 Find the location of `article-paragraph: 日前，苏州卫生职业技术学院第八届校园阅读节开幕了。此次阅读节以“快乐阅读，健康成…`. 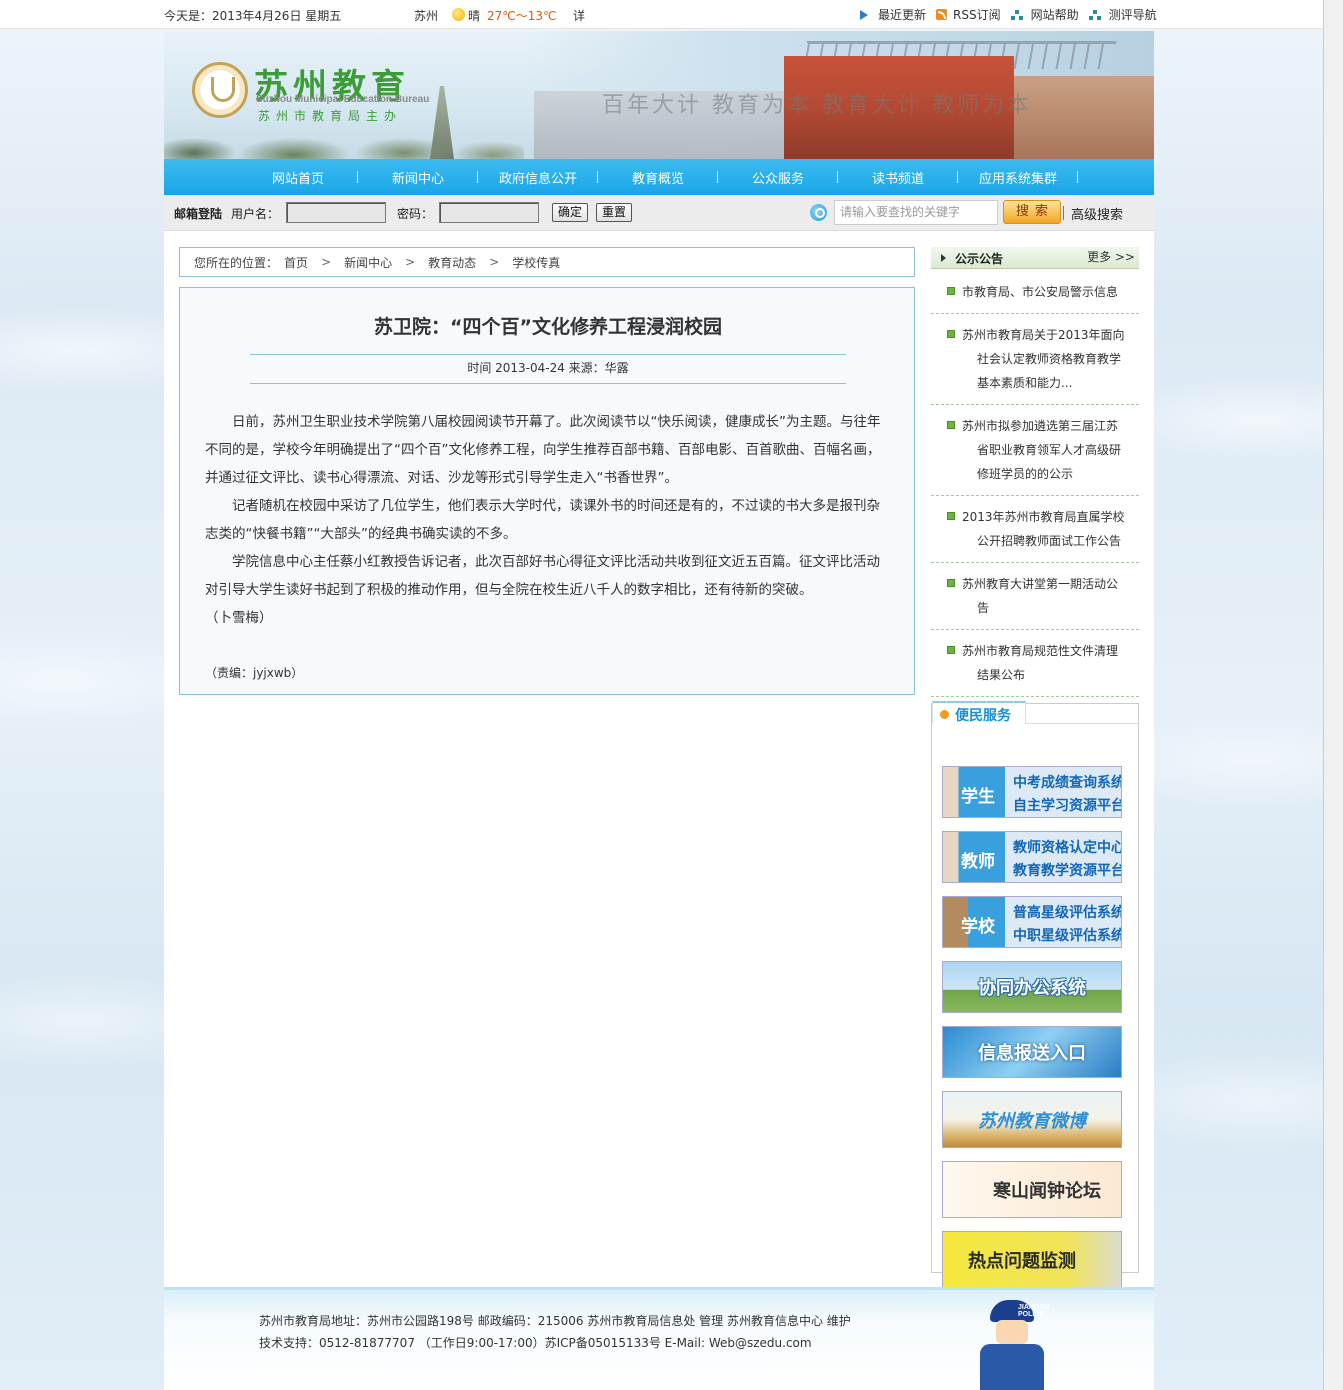

article-paragraph: 日前，苏州卫生职业技术学院第八届校园阅读节开幕了。此次阅读节以“快乐阅读，健康成… is located at coordinates (543, 450).